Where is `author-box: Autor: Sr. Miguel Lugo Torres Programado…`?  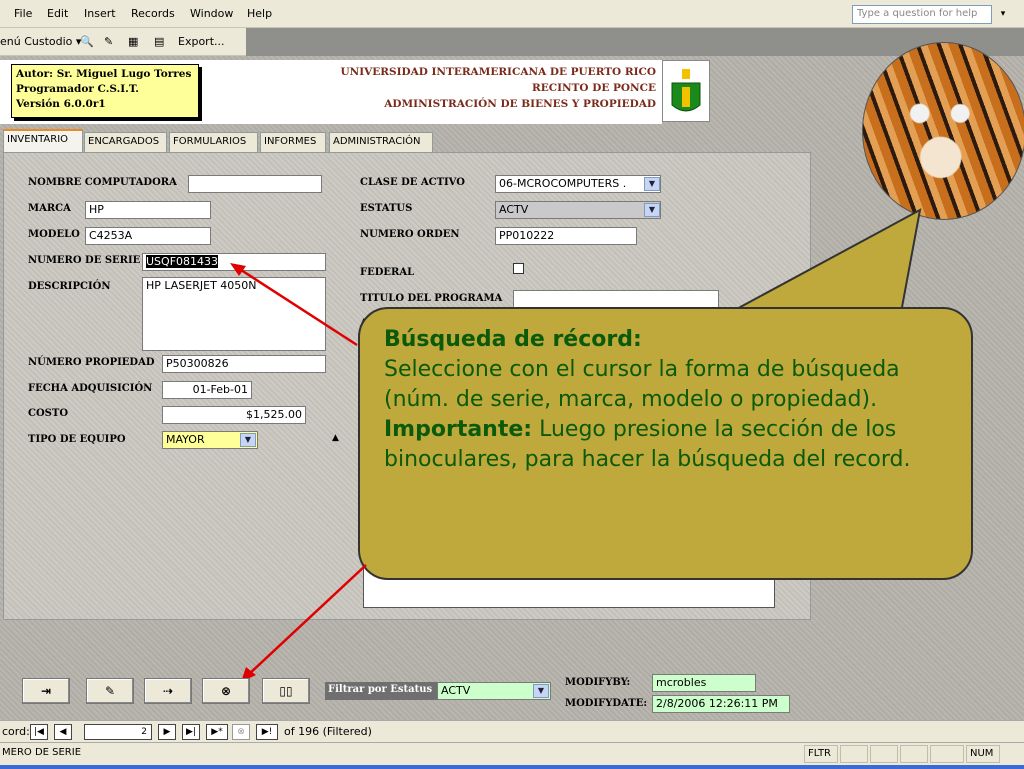 author-box: Autor: Sr. Miguel Lugo Torres Programado… is located at coordinates (105, 91).